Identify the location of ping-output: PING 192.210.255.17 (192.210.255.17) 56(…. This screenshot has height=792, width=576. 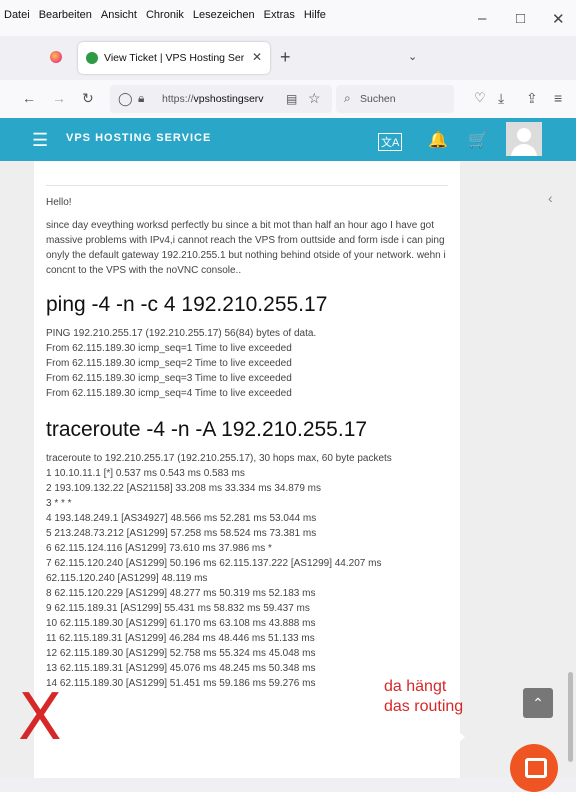
(248, 363).